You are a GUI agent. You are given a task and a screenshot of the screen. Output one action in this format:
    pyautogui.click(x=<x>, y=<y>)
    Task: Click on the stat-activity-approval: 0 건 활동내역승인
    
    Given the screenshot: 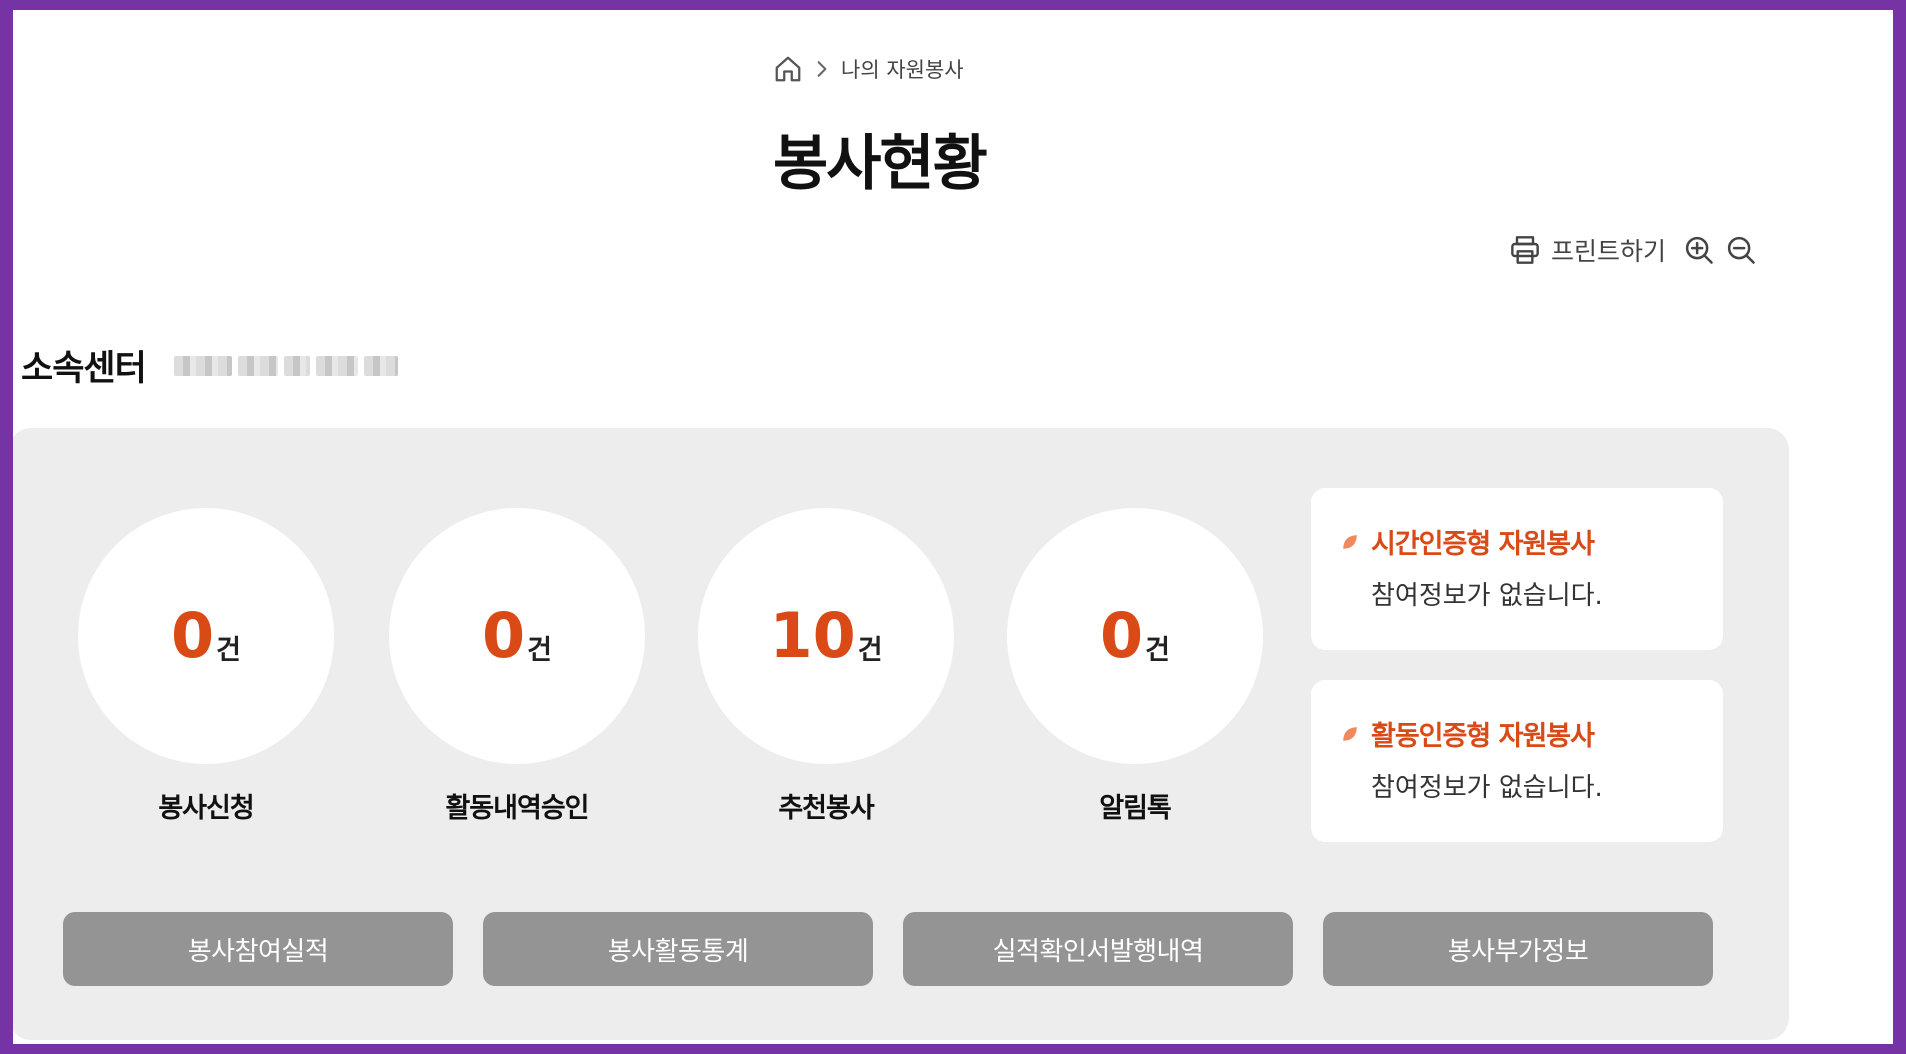 What is the action you would take?
    pyautogui.click(x=517, y=666)
    